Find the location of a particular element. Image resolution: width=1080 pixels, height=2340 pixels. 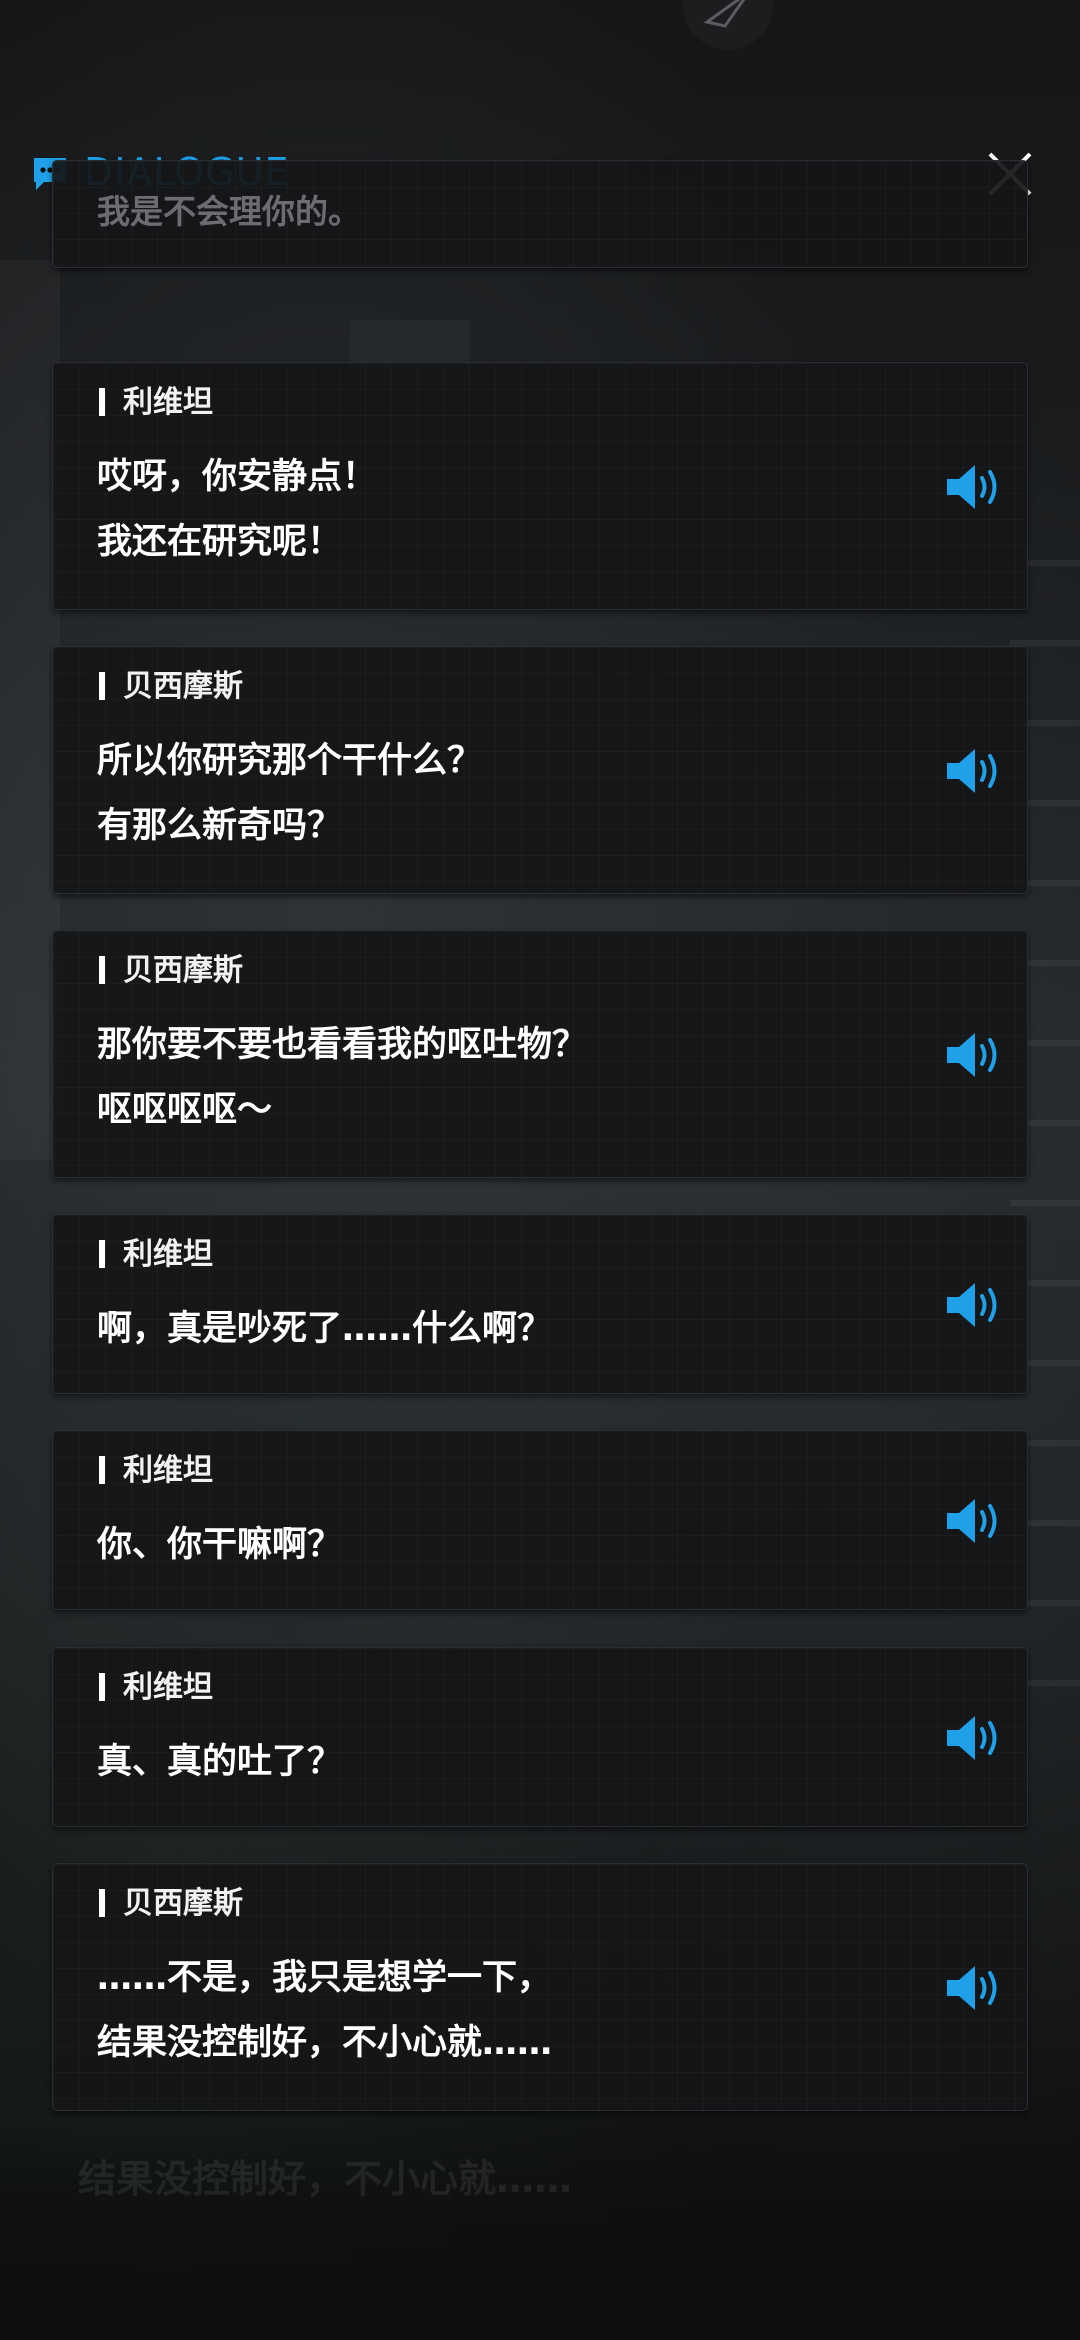

dialogue-line: 你、你干嘛啊？ is located at coordinates (220, 1545).